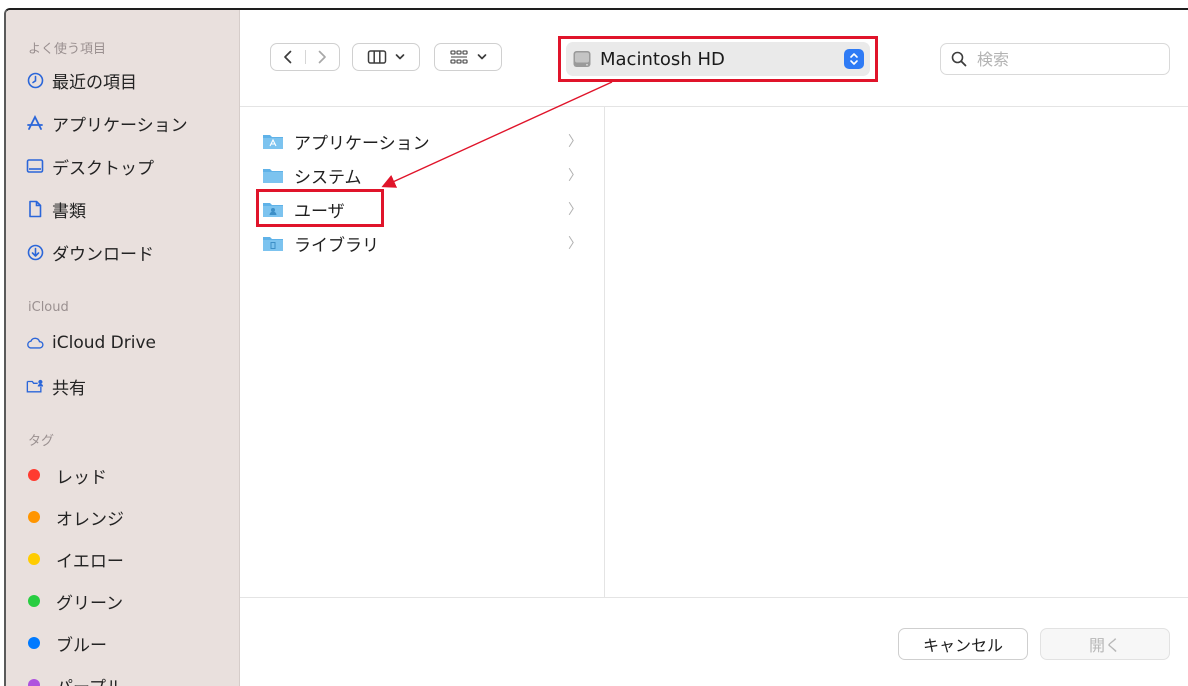  Describe the element at coordinates (35, 252) in the screenshot. I see `download-icon` at that location.